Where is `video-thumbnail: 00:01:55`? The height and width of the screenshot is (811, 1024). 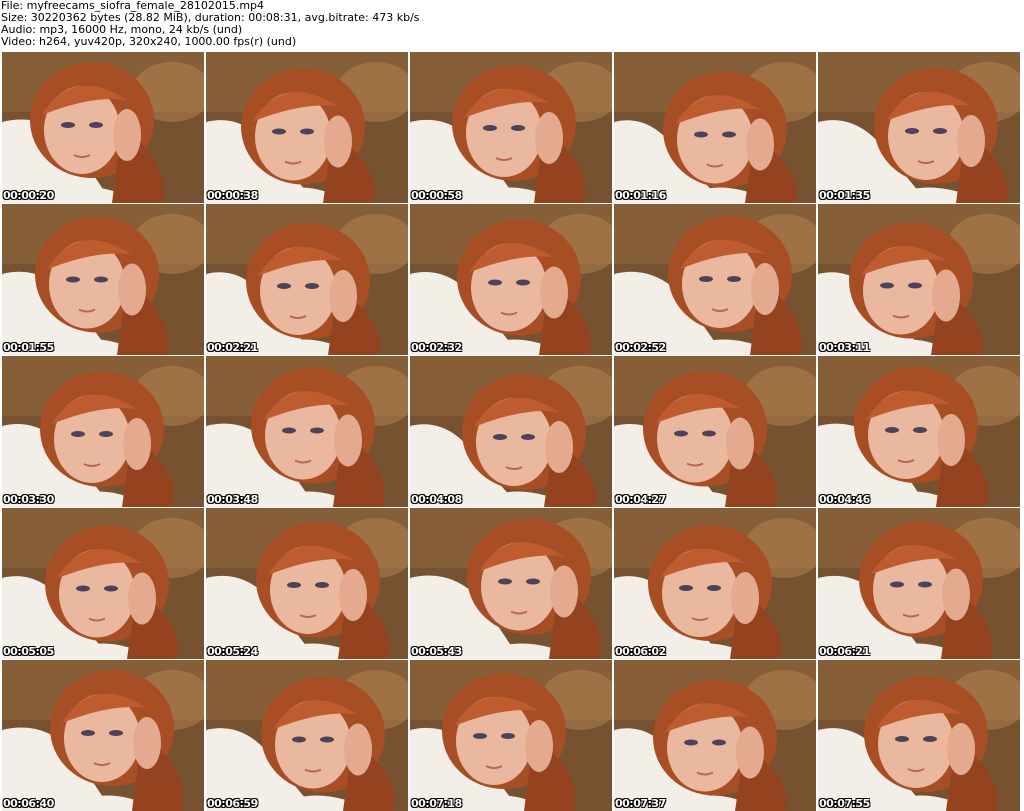
video-thumbnail: 00:01:55 is located at coordinates (103, 279).